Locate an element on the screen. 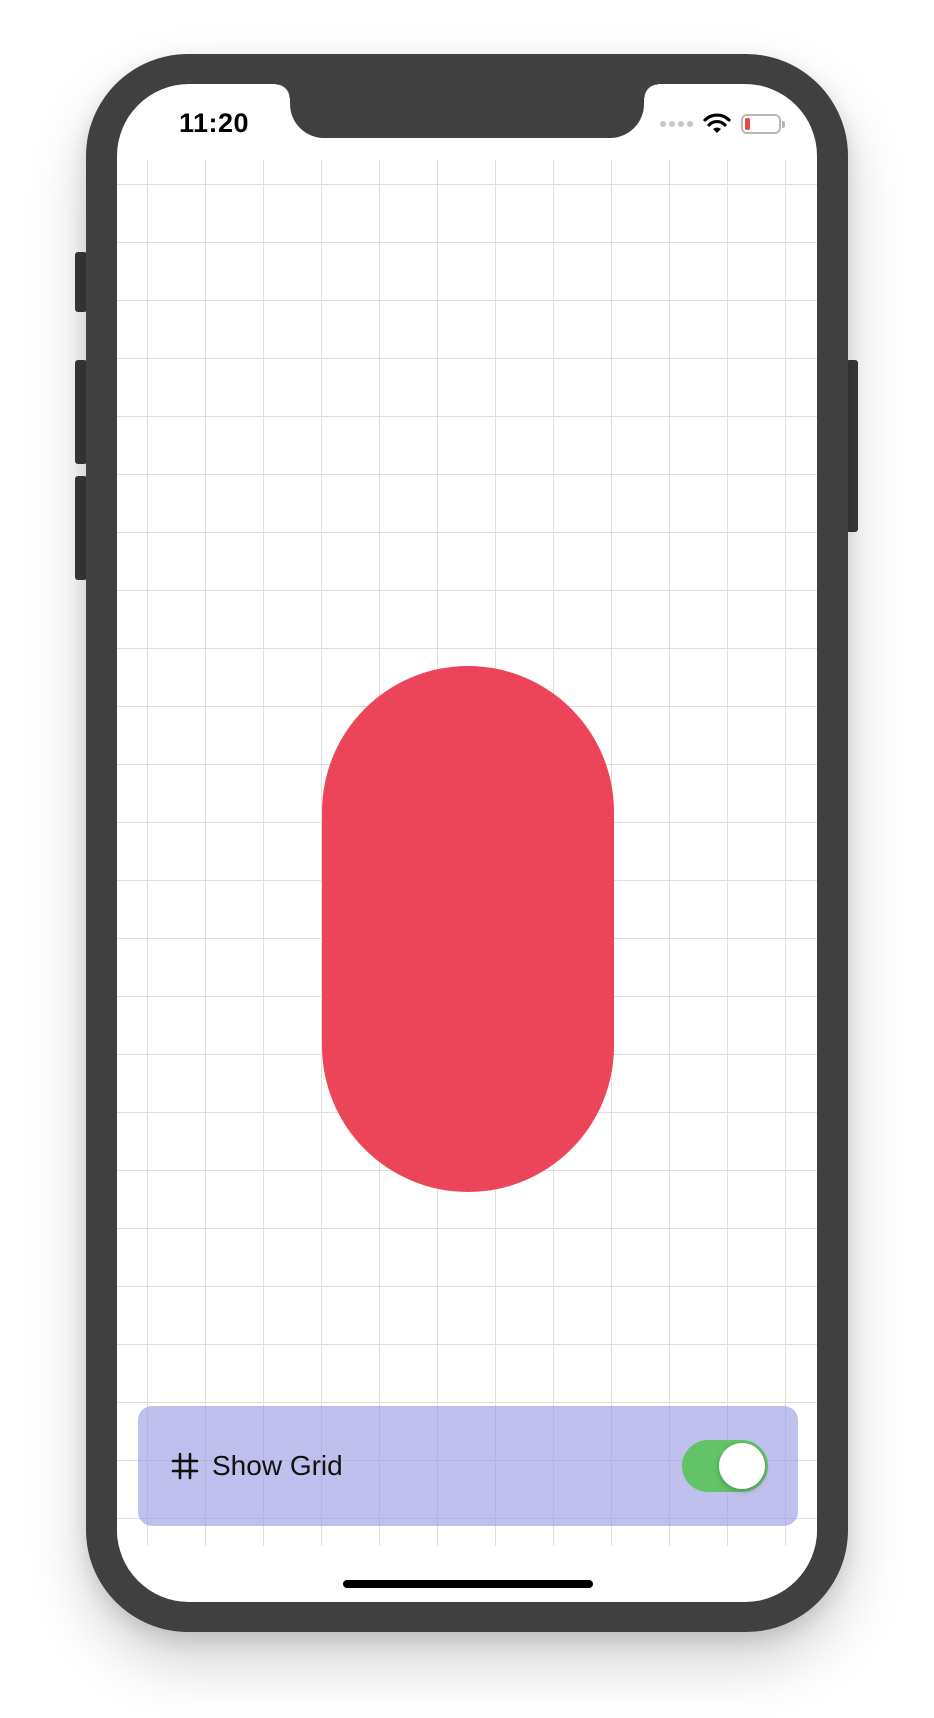 Image resolution: width=934 pixels, height=1718 pixels. show-grid-toggle is located at coordinates (725, 1466).